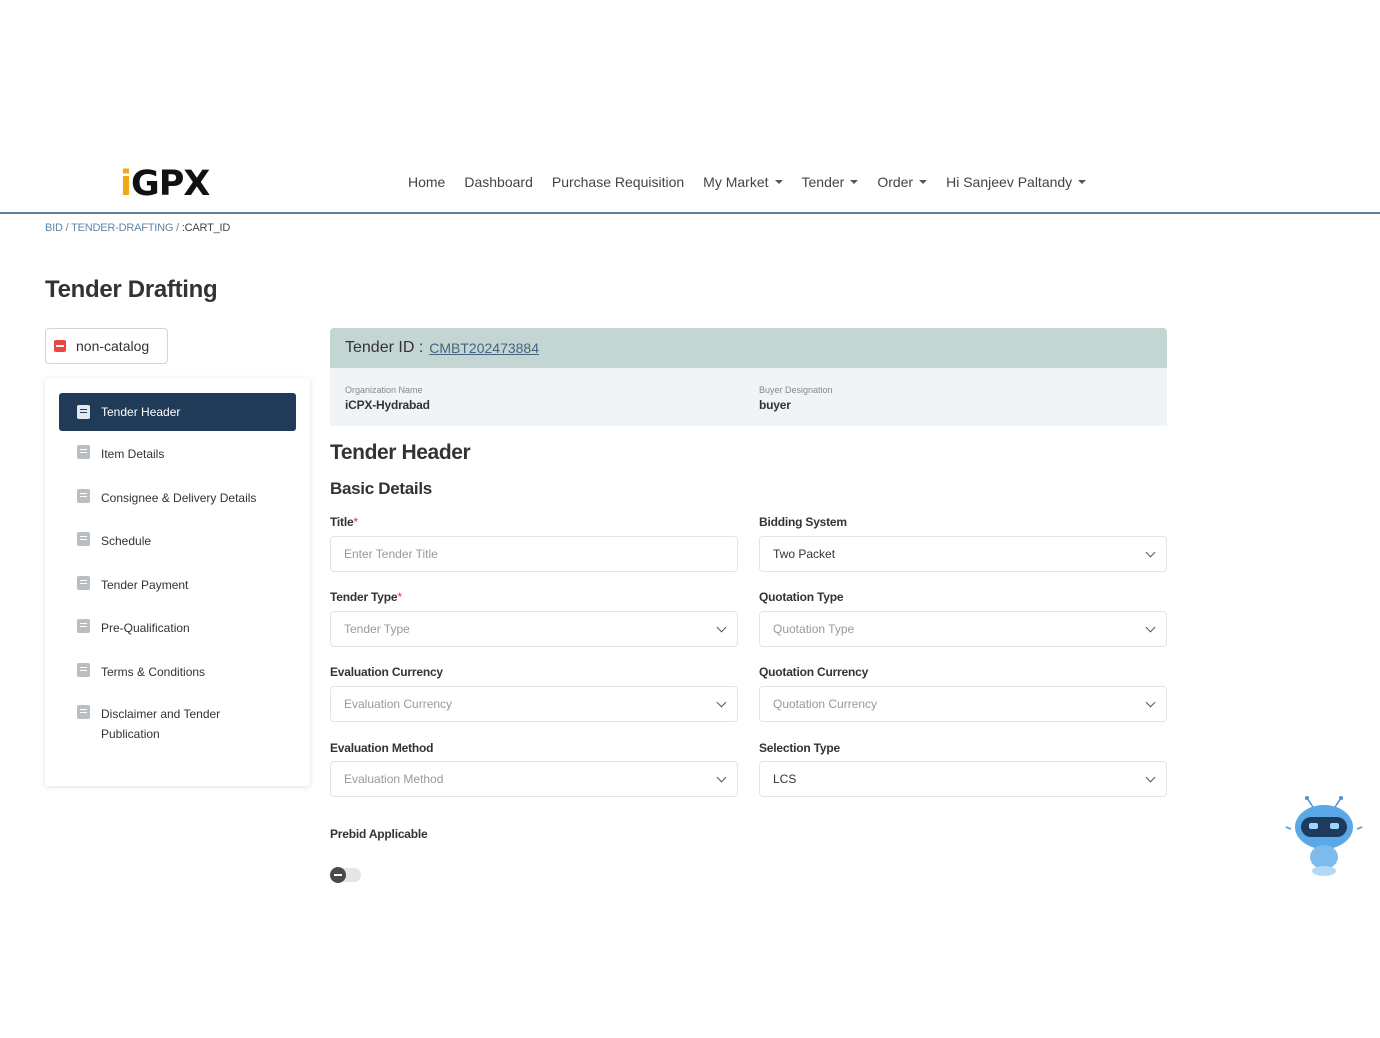 This screenshot has height=1038, width=1380. Describe the element at coordinates (54, 228) in the screenshot. I see `breadcrumb-bid: BID` at that location.